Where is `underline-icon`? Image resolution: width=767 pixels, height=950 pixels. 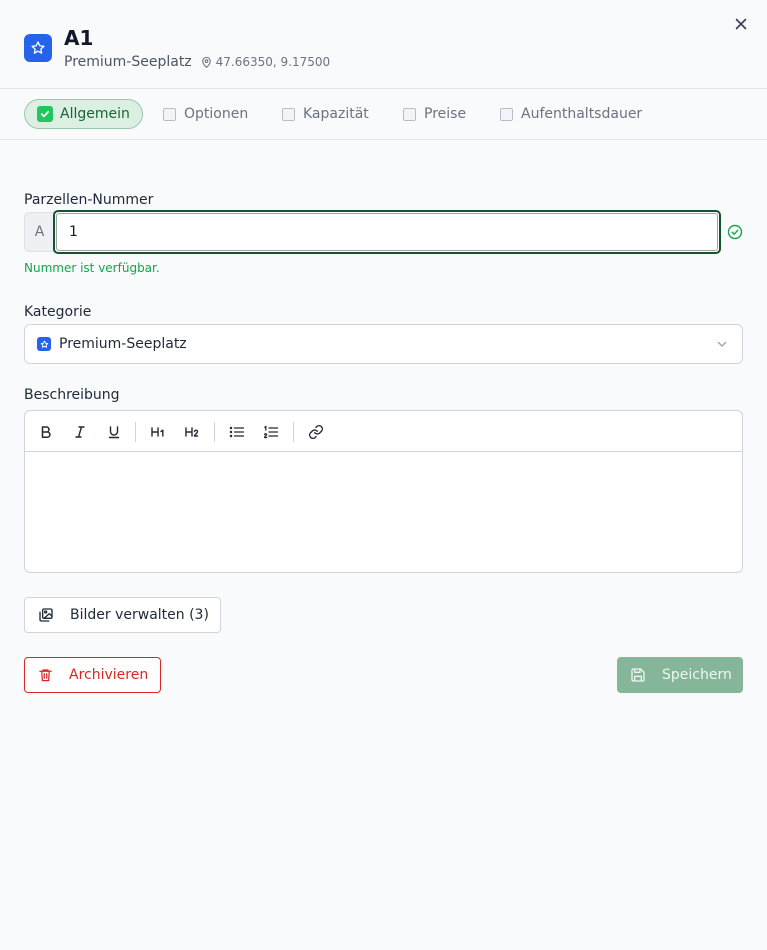
underline-icon is located at coordinates (114, 432).